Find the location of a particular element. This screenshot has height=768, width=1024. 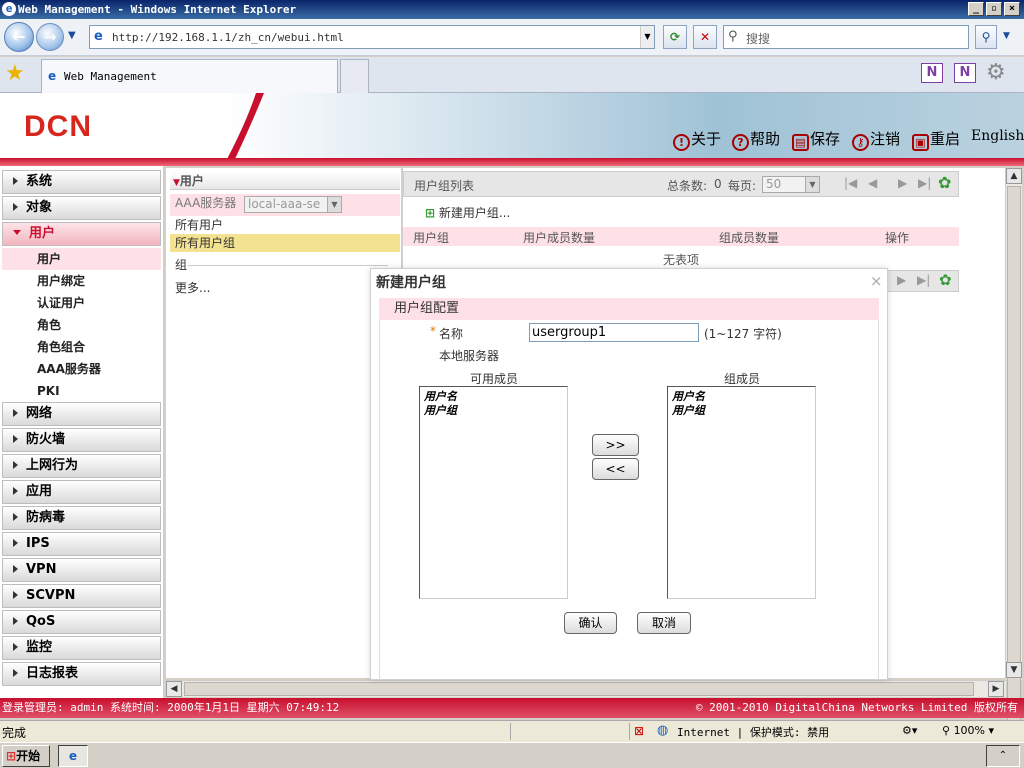

menu-internet-behavior: 上网行为 is located at coordinates (81, 466).